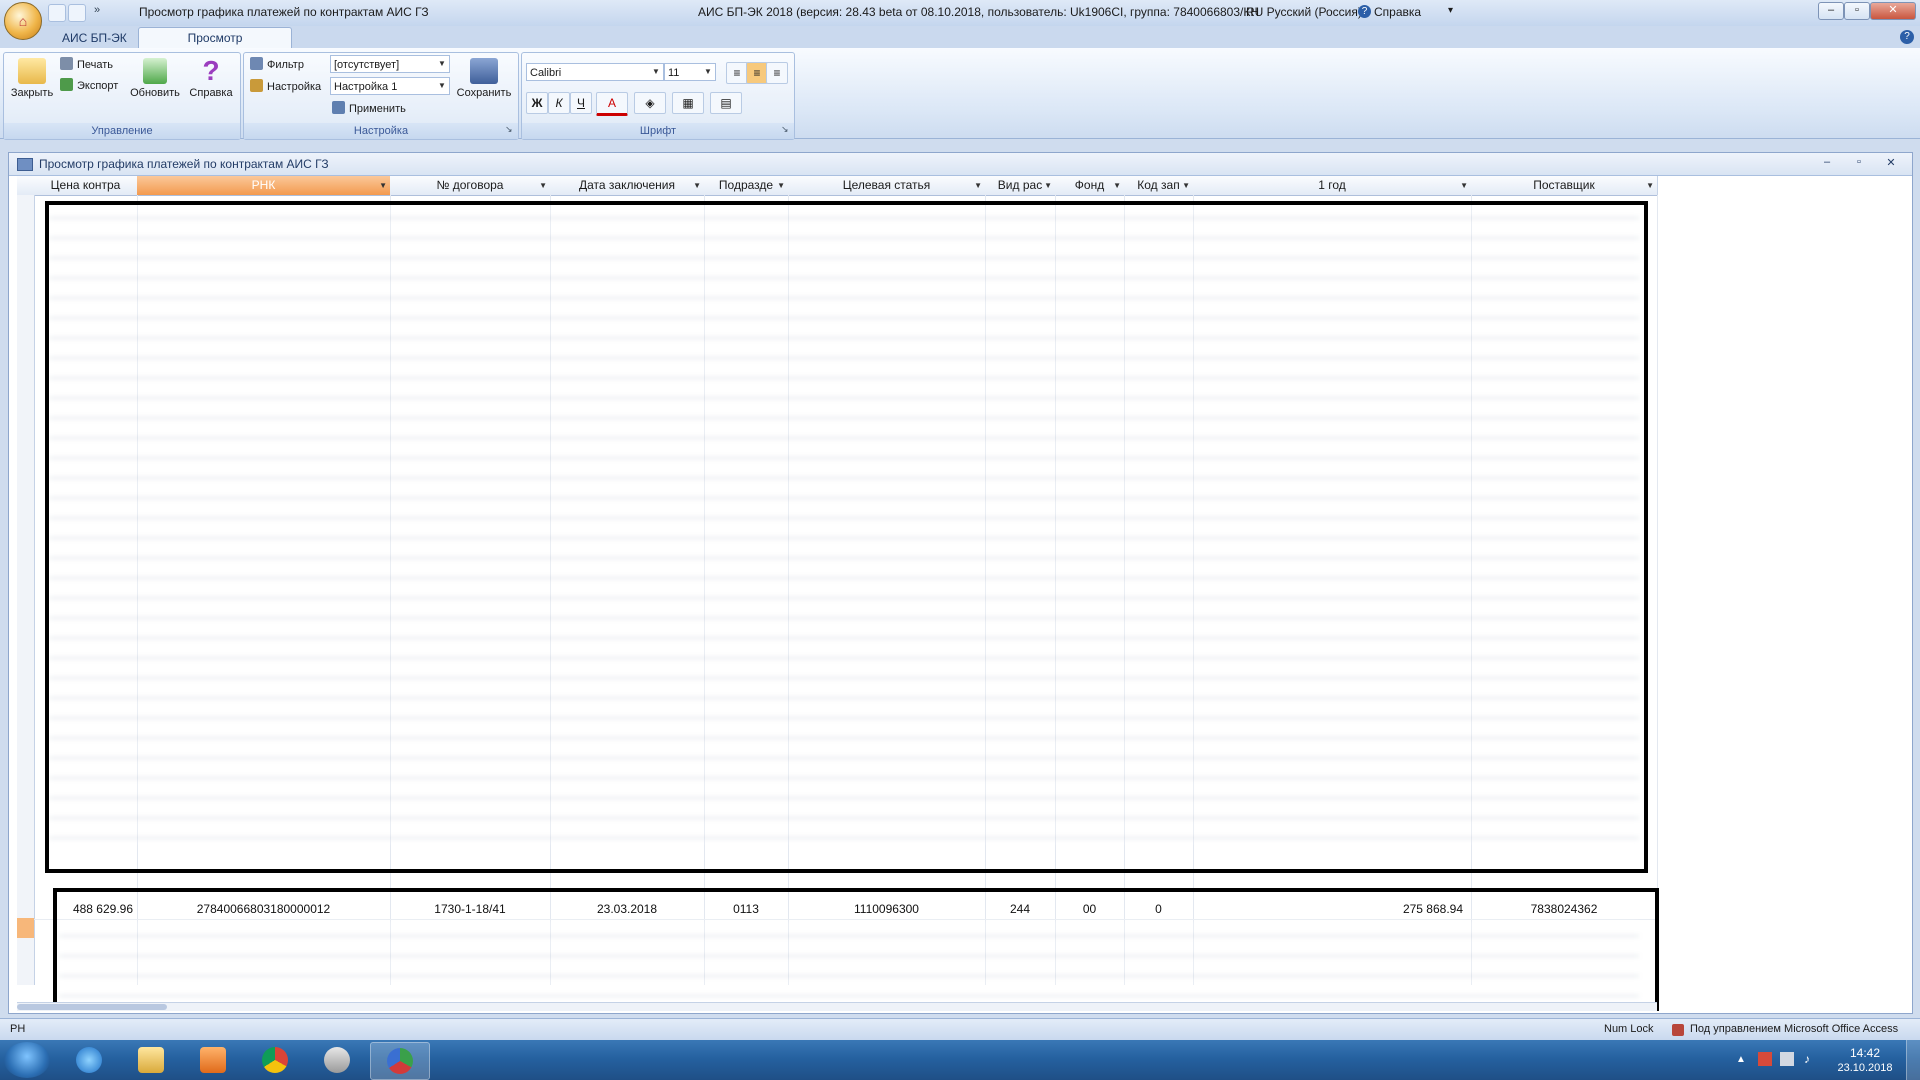  Describe the element at coordinates (1907, 37) in the screenshot. I see `ribbon-help-icon: ?` at that location.